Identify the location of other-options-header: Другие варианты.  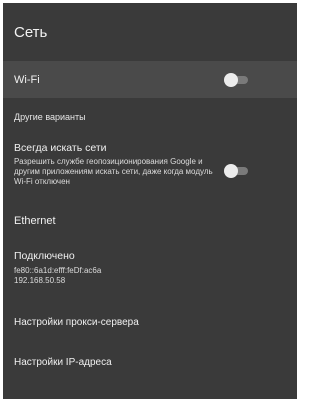
(150, 117).